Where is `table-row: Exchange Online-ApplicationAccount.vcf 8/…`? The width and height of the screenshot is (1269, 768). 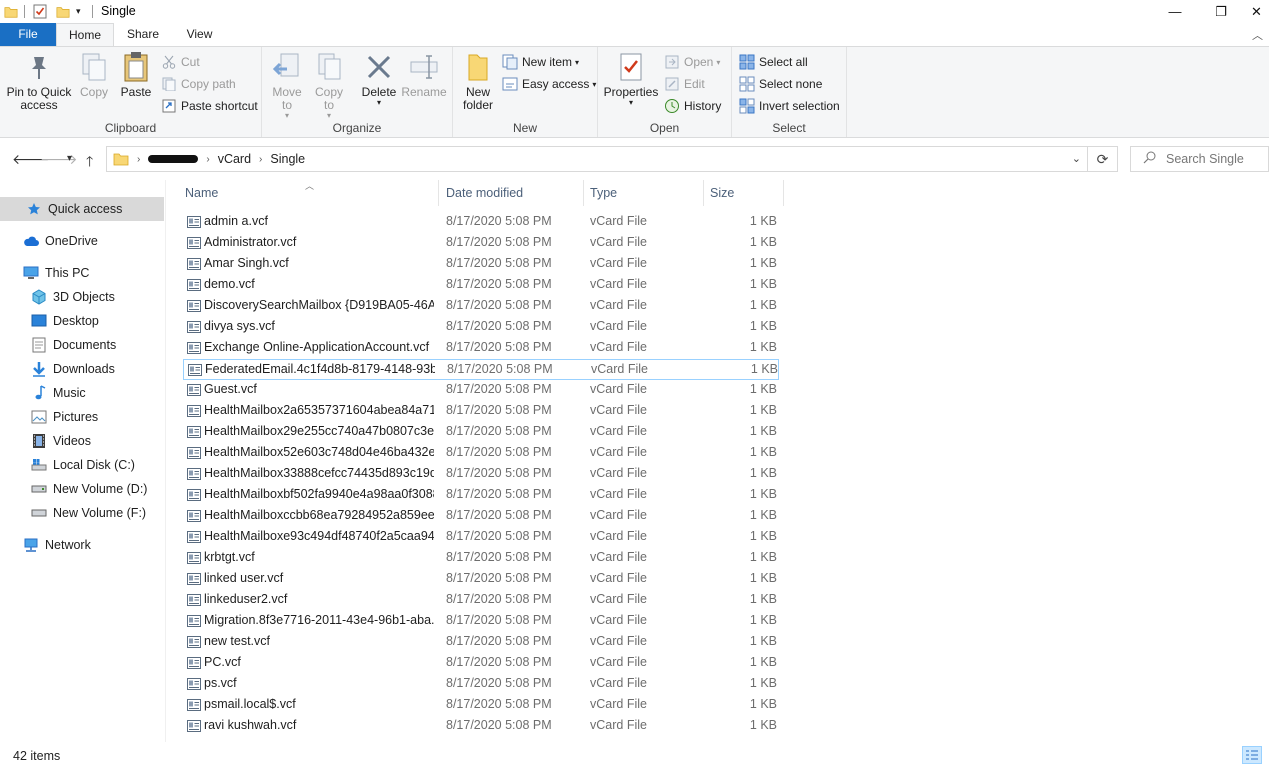 table-row: Exchange Online-ApplicationAccount.vcf 8/… is located at coordinates (481, 348).